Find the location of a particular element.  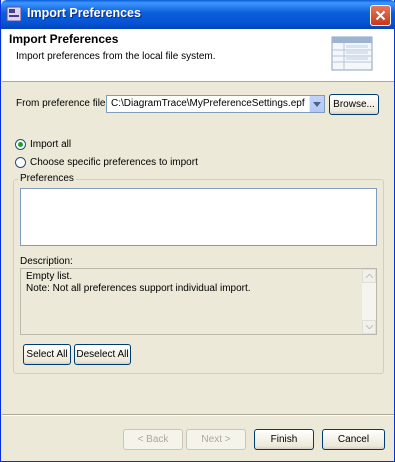

choose-specific-radio is located at coordinates (20, 162).